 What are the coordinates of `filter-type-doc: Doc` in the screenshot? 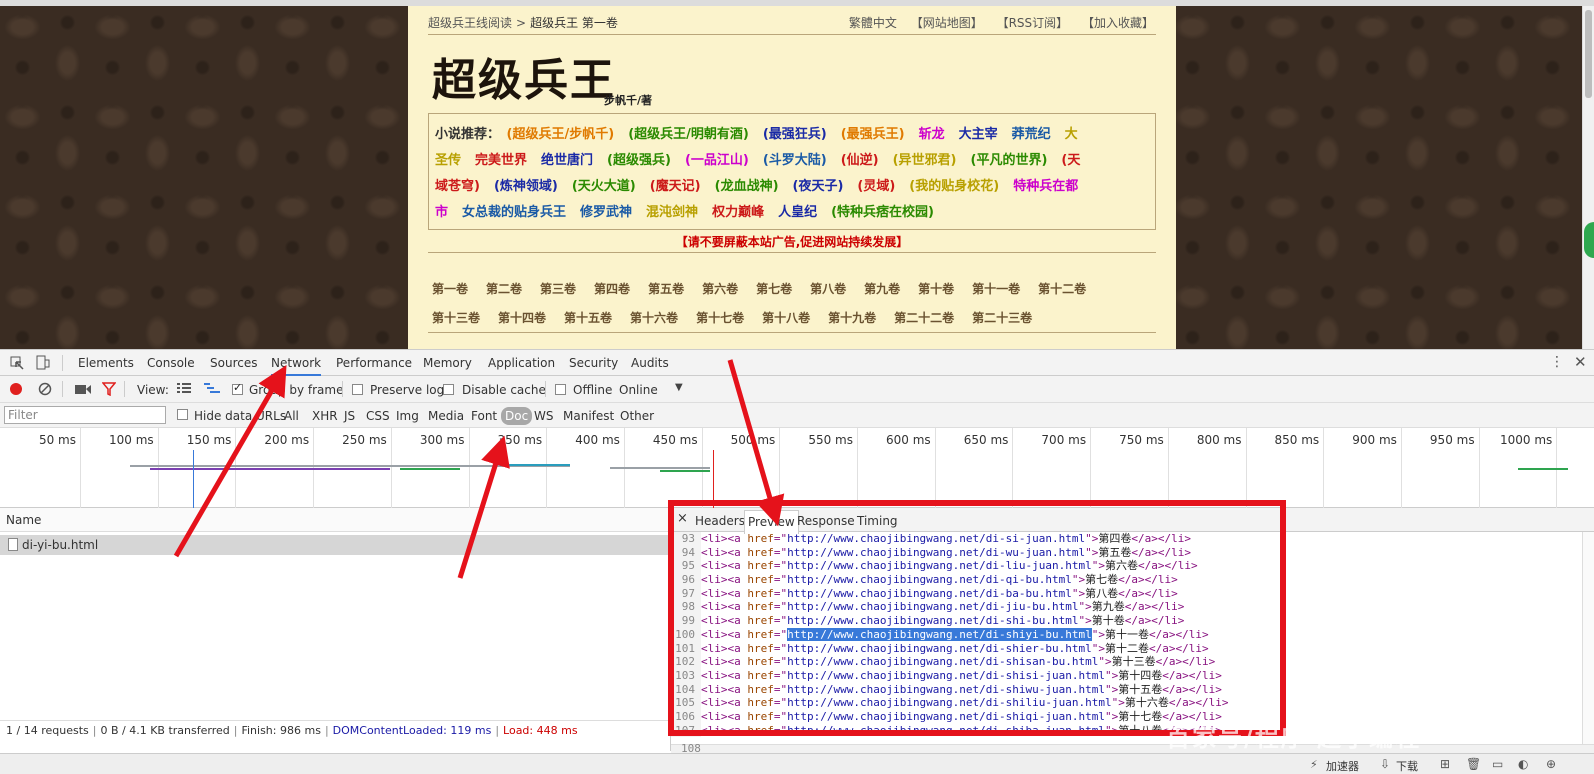 It's located at (517, 416).